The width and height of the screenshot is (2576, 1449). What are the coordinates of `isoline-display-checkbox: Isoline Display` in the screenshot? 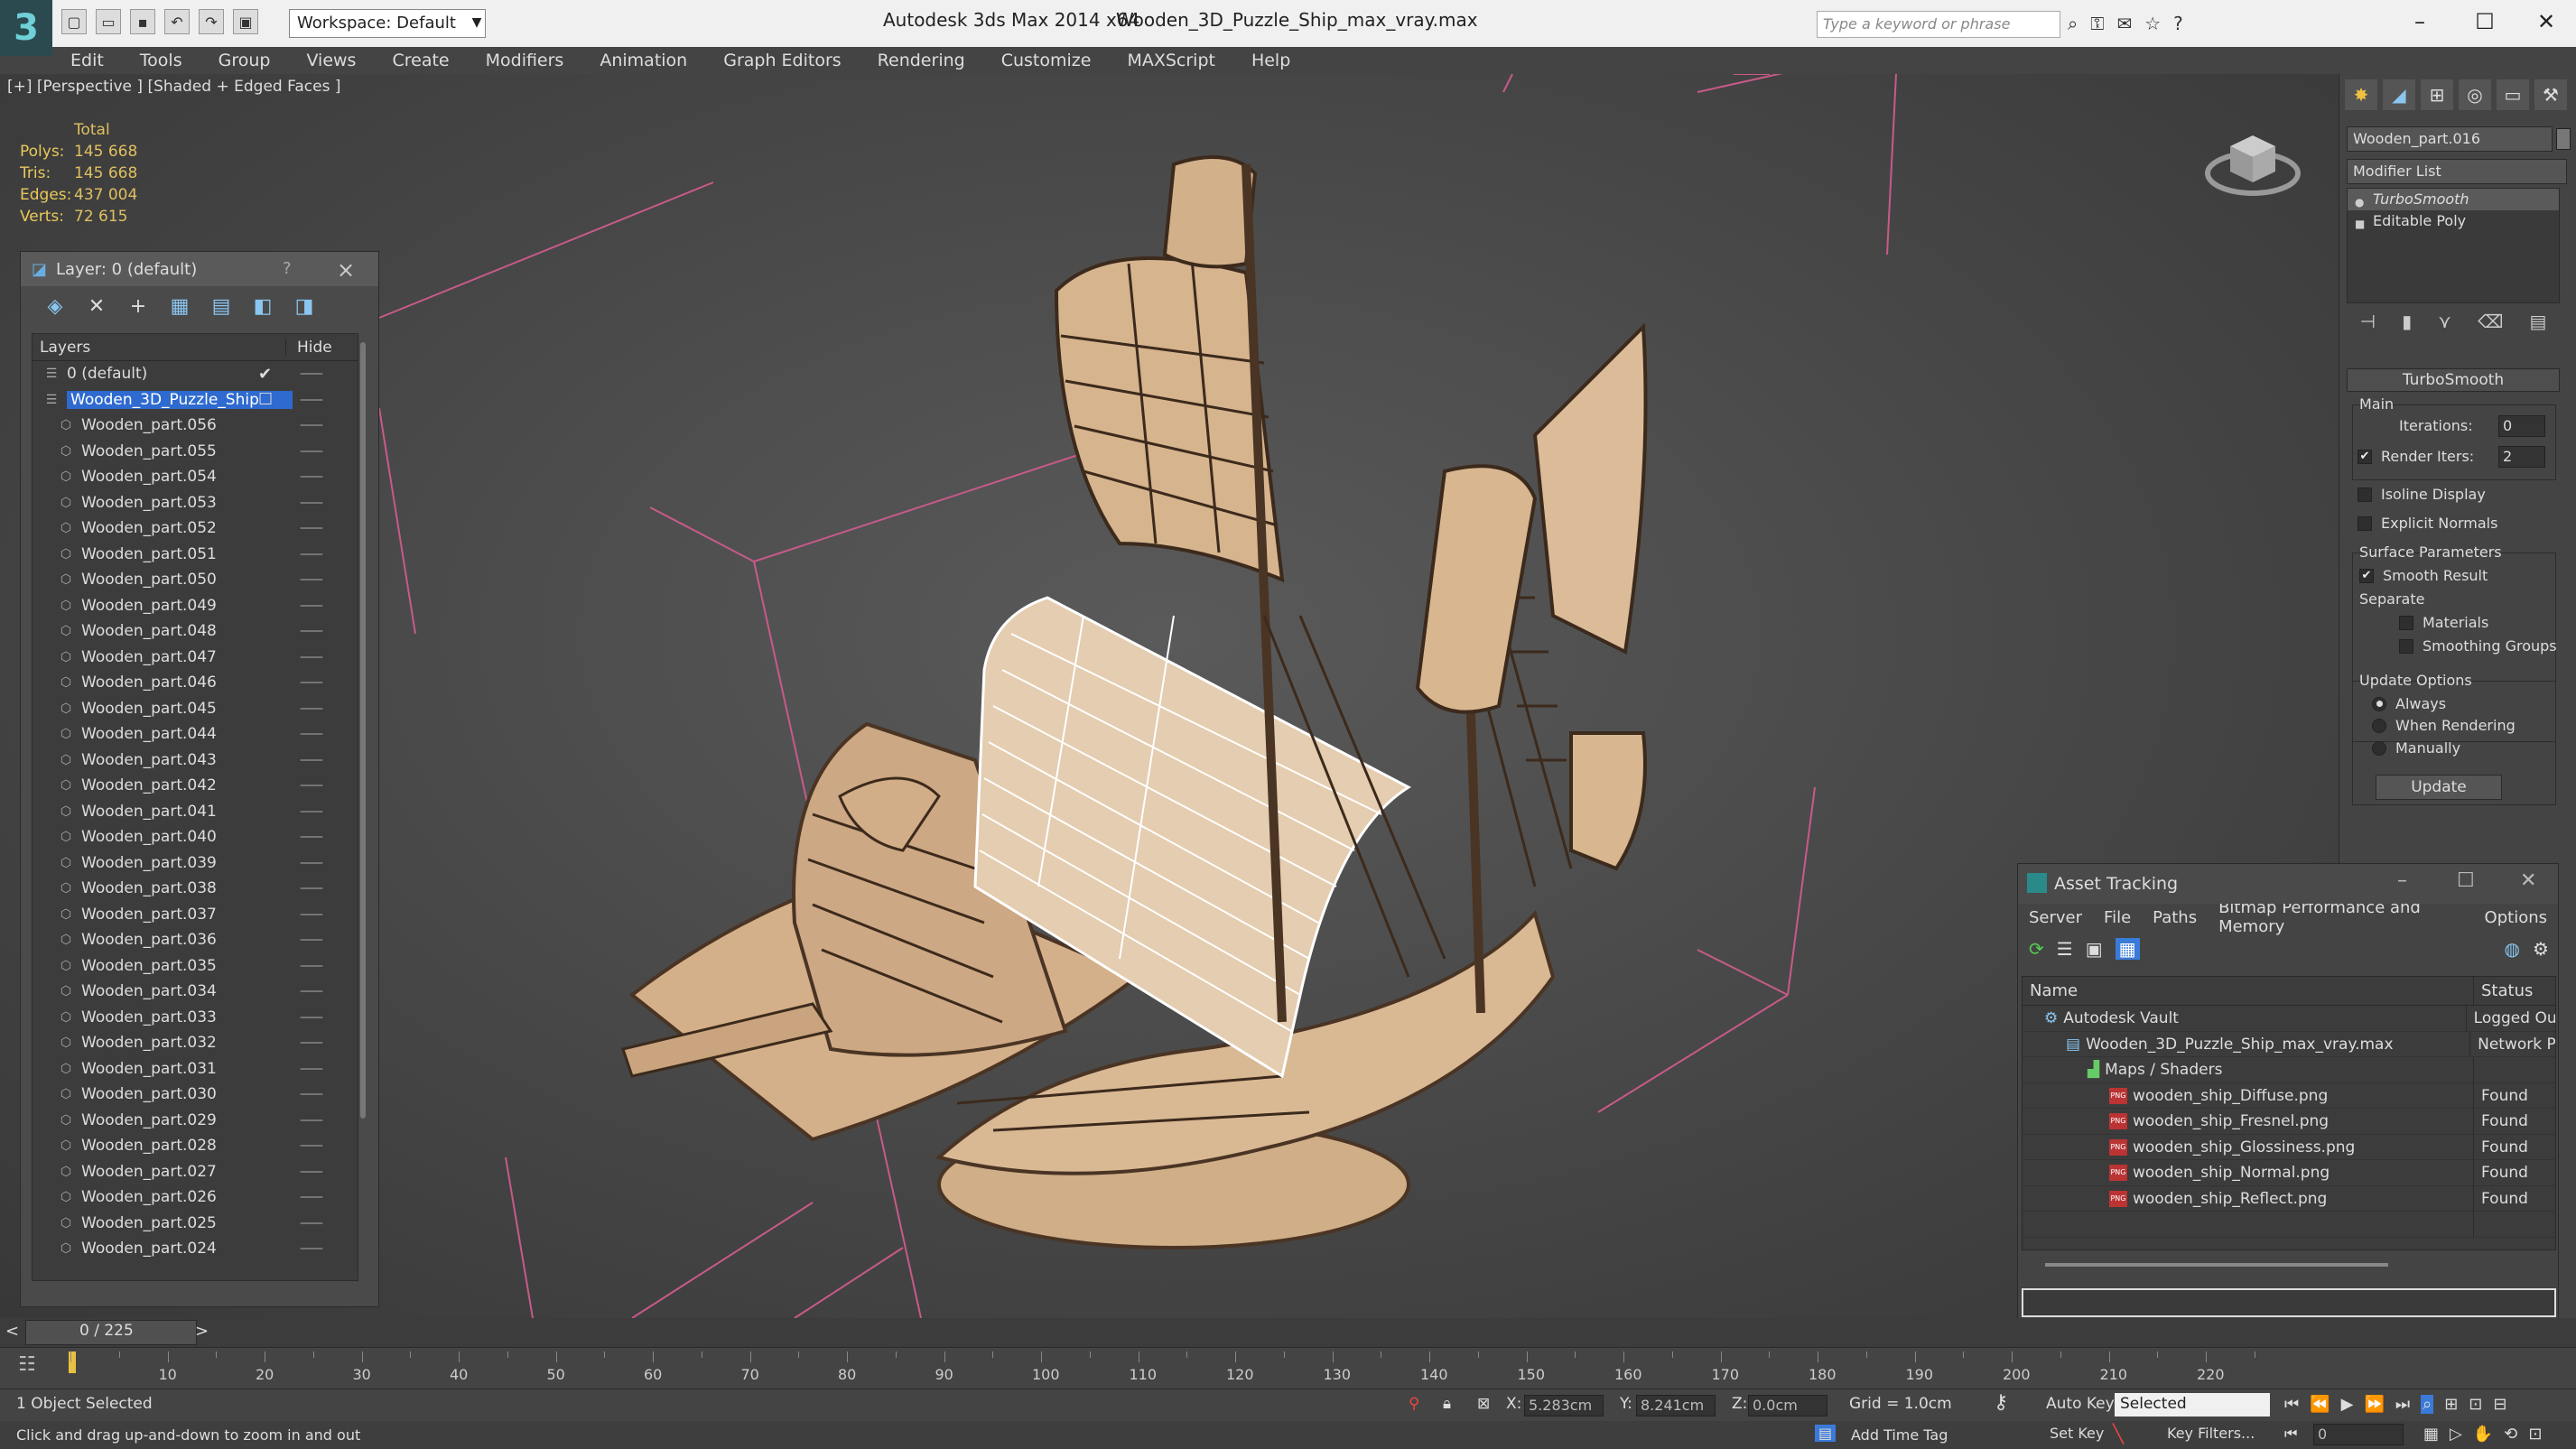 It's located at (2421, 494).